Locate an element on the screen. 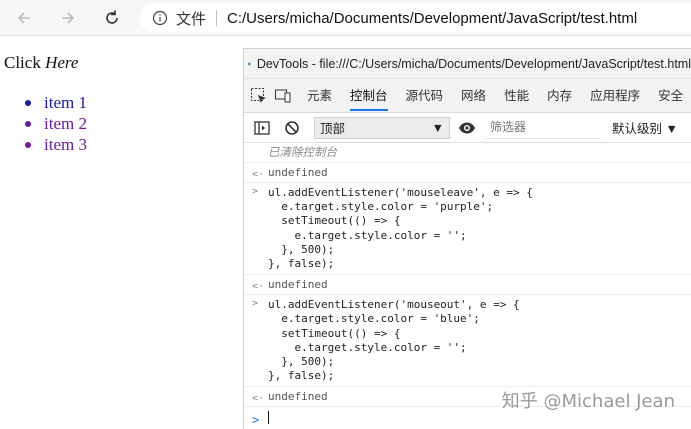 Image resolution: width=691 pixels, height=429 pixels. click-label: Click is located at coordinates (22, 62).